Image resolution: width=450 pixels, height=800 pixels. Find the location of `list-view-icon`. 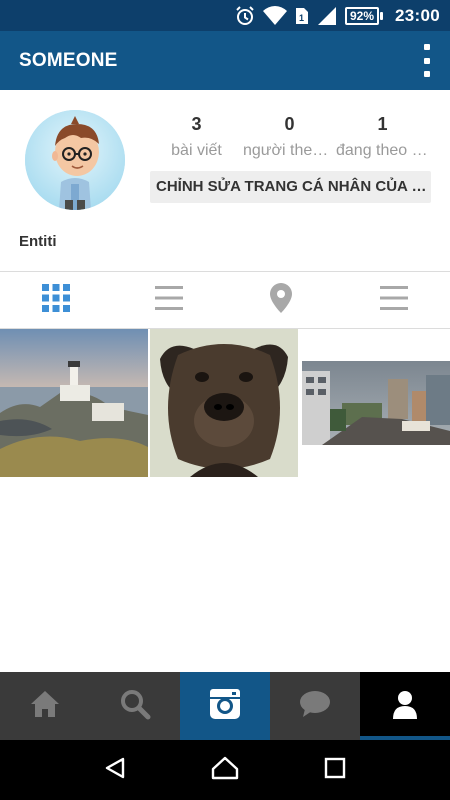

list-view-icon is located at coordinates (168, 300).